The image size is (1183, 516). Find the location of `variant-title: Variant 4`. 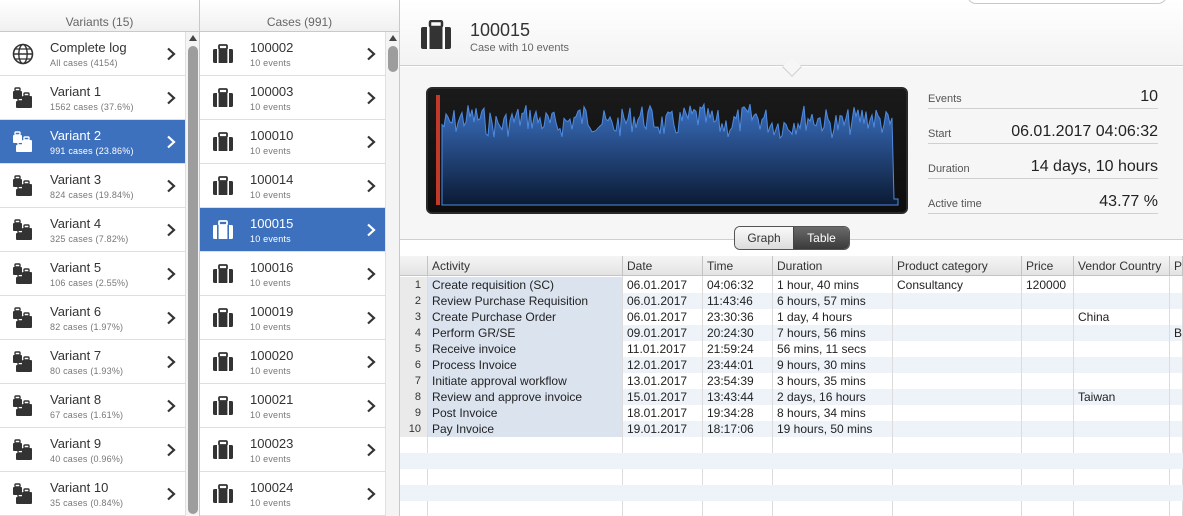

variant-title: Variant 4 is located at coordinates (76, 223).